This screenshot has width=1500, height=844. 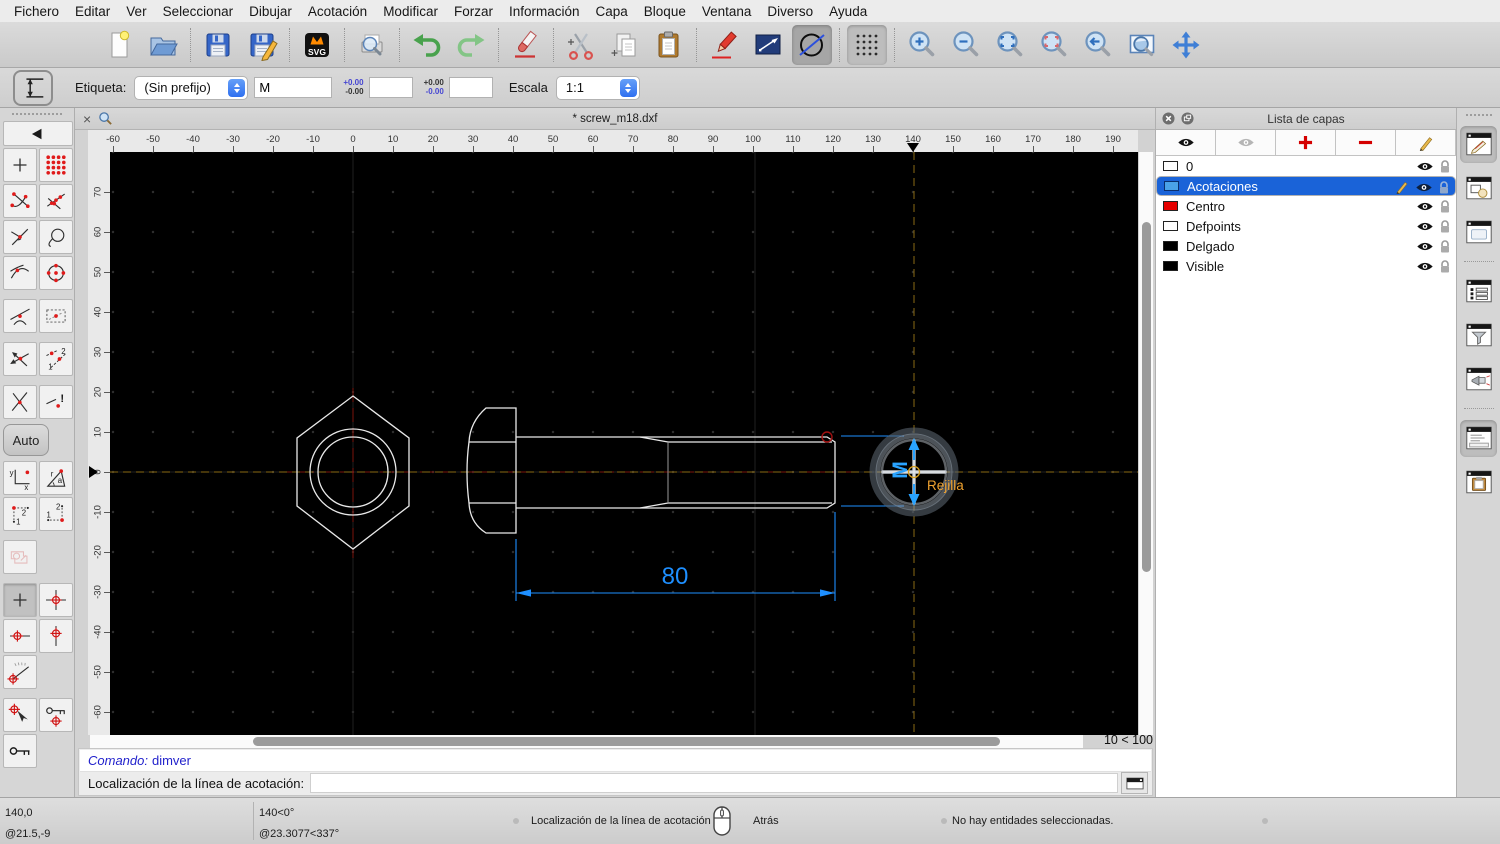 I want to click on center-snap-button, so click(x=56, y=273).